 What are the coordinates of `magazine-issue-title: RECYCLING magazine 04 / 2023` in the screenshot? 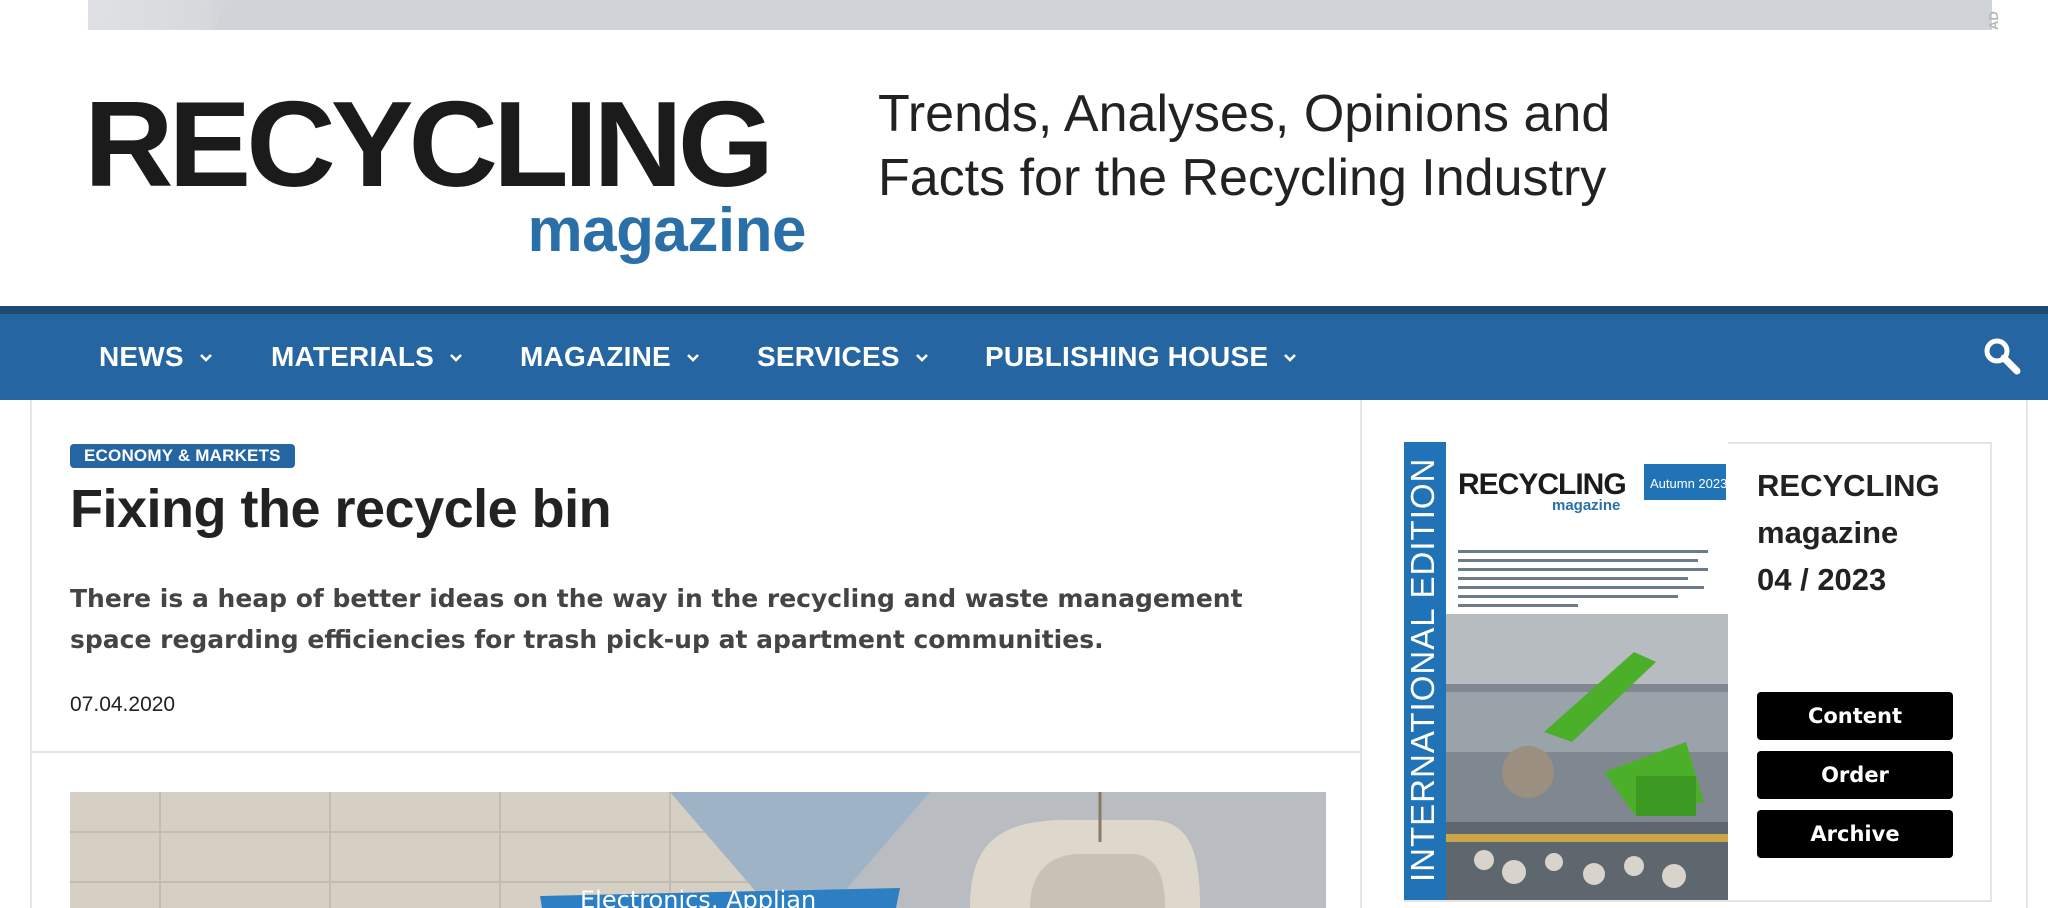 It's located at (1857, 532).